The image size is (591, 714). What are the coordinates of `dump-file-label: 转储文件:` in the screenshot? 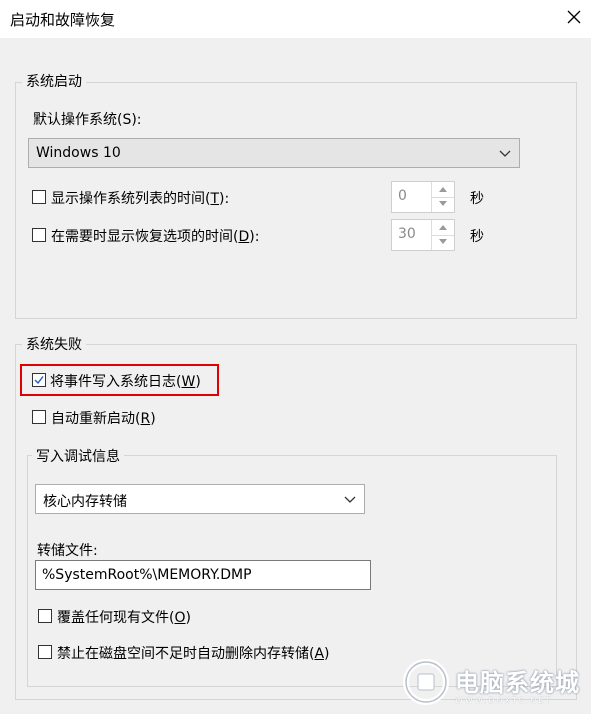 It's located at (67, 551).